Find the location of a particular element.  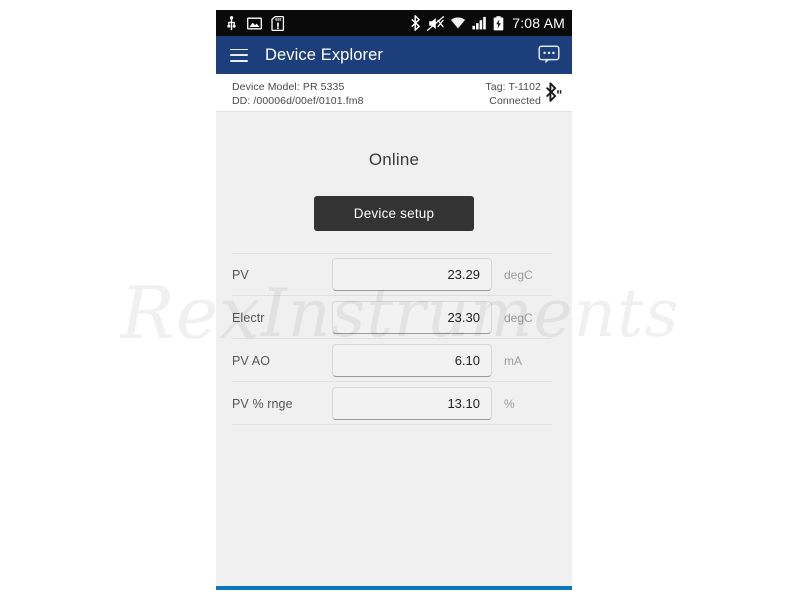

list-item: PV % rnge 13.10 % is located at coordinates (394, 403).